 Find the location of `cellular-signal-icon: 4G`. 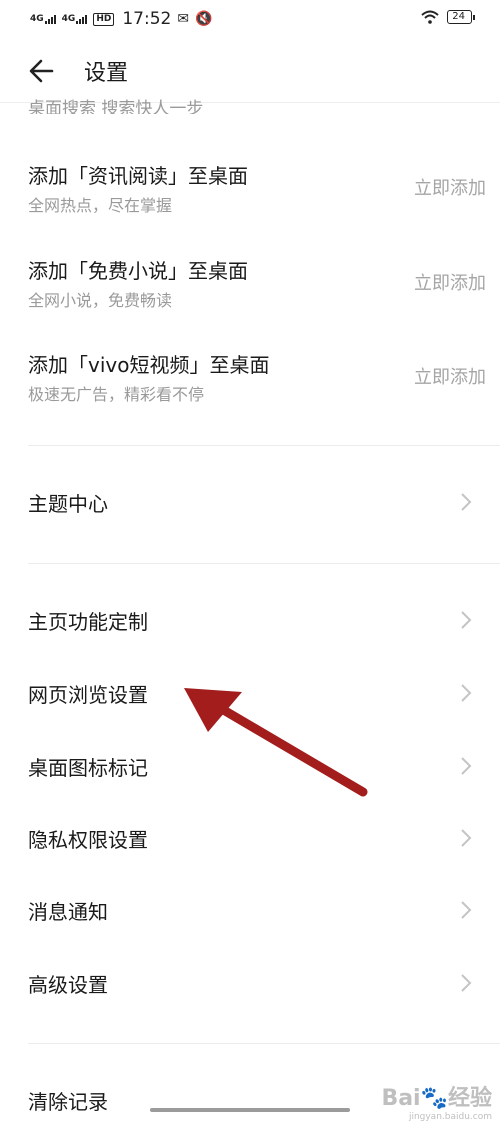

cellular-signal-icon: 4G is located at coordinates (43, 19).